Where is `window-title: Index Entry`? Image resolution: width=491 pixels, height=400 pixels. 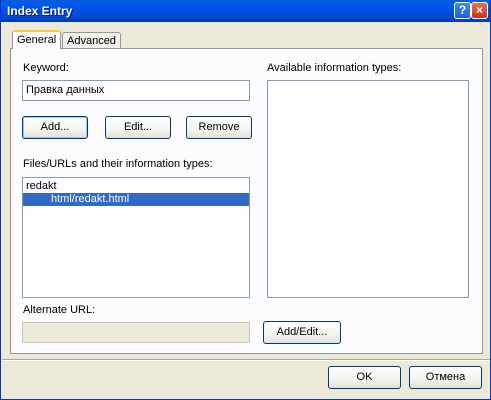 window-title: Index Entry is located at coordinates (40, 11).